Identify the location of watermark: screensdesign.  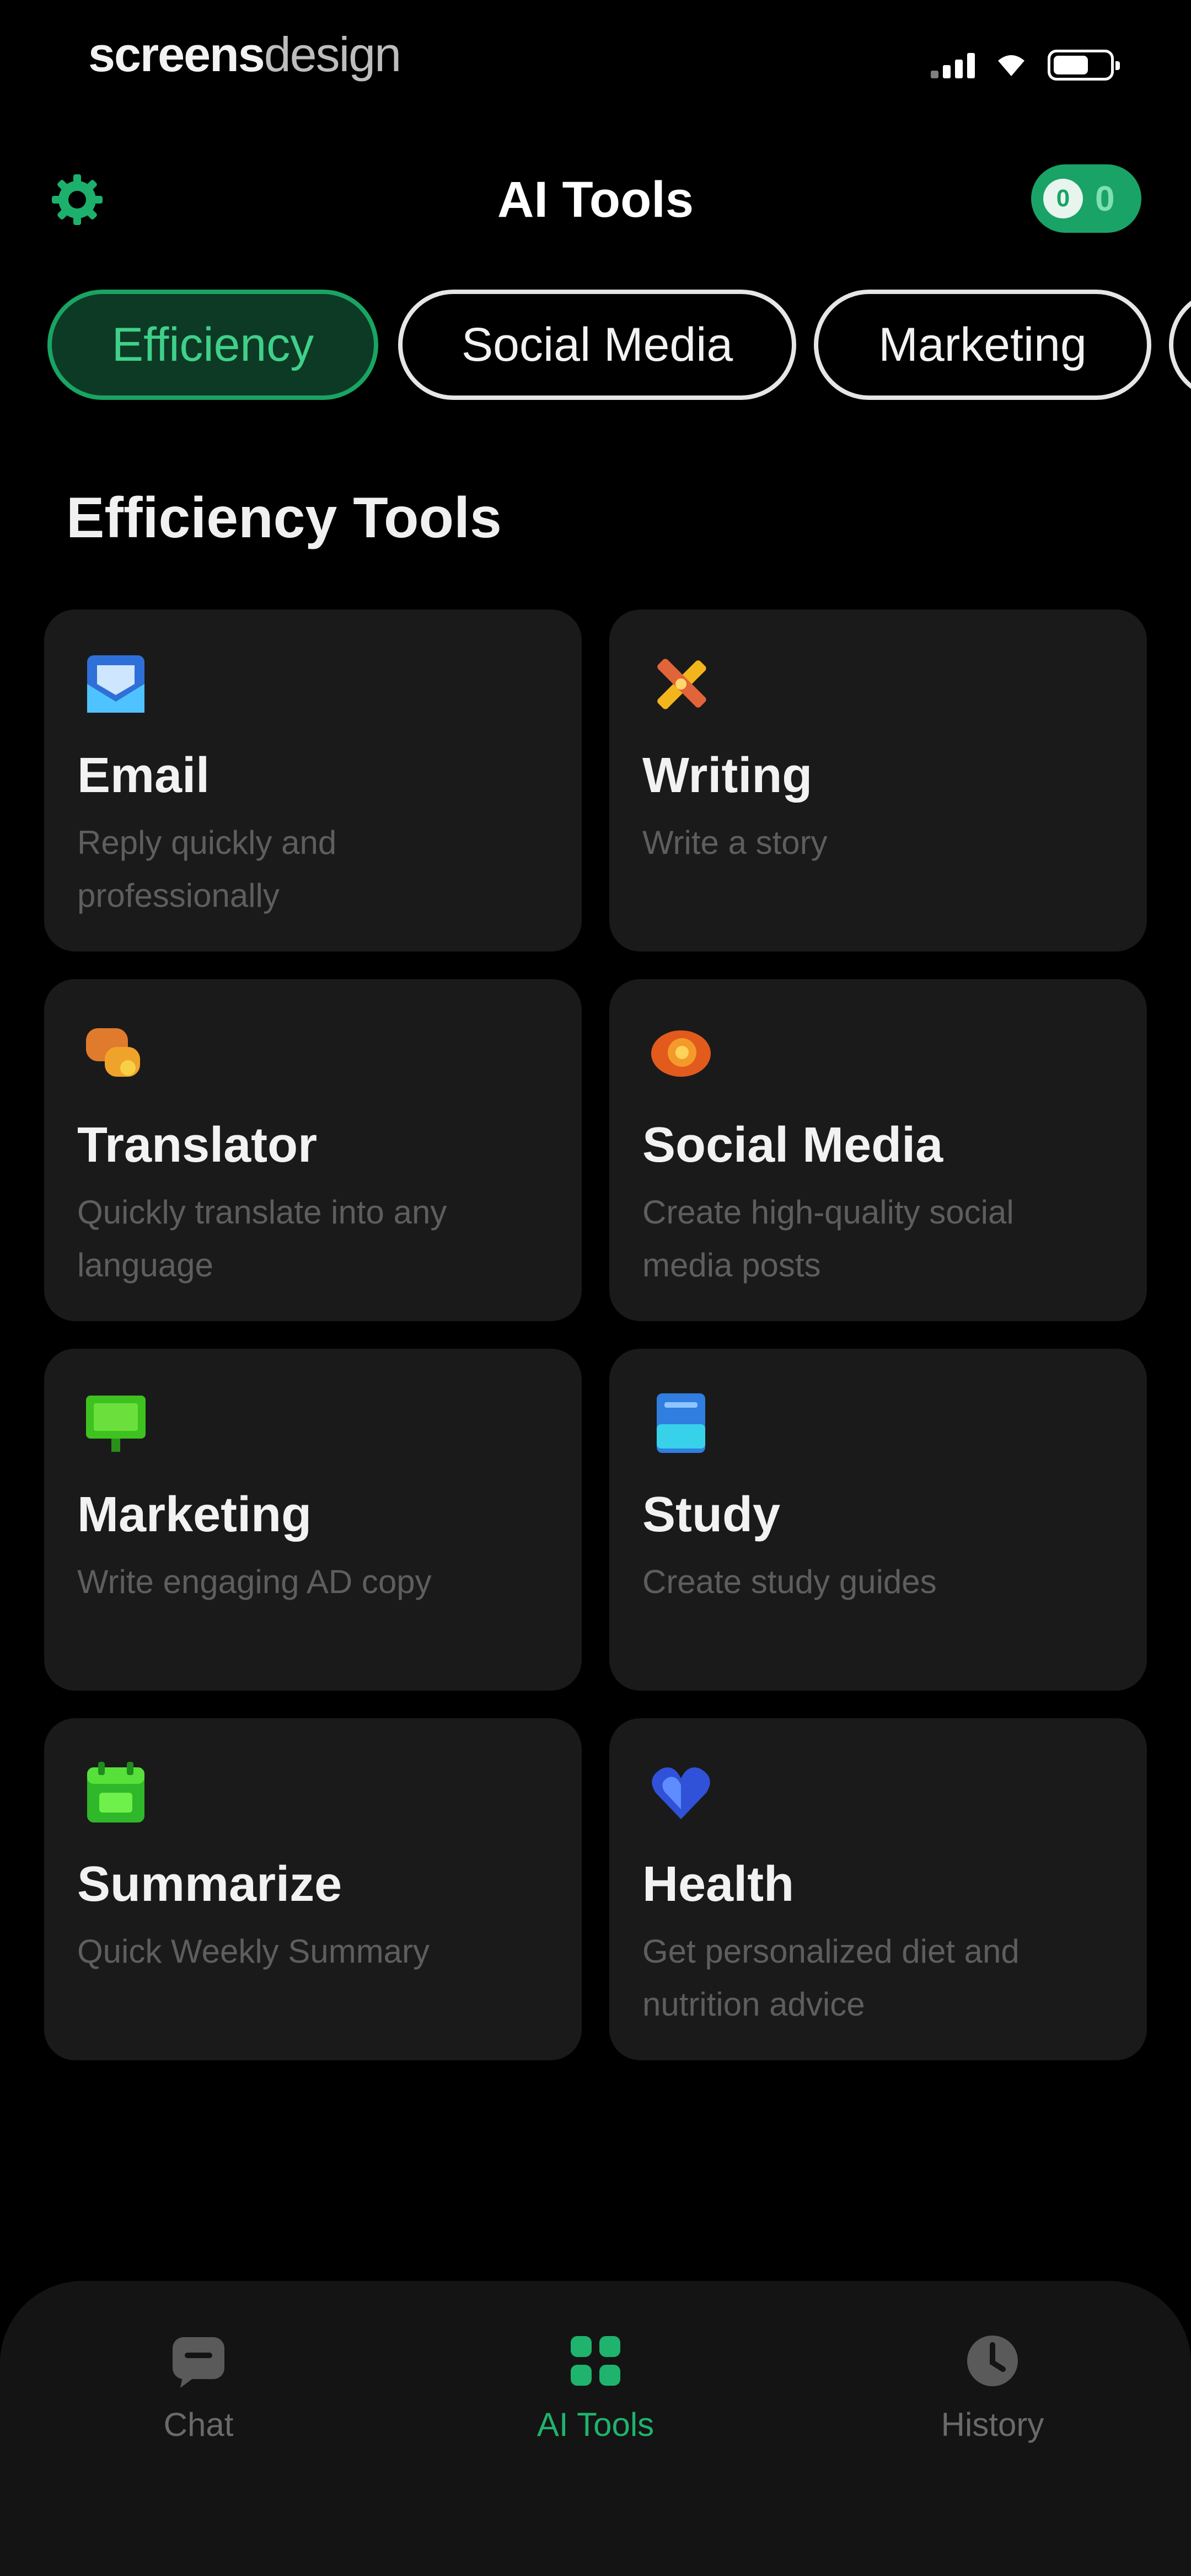
(244, 54).